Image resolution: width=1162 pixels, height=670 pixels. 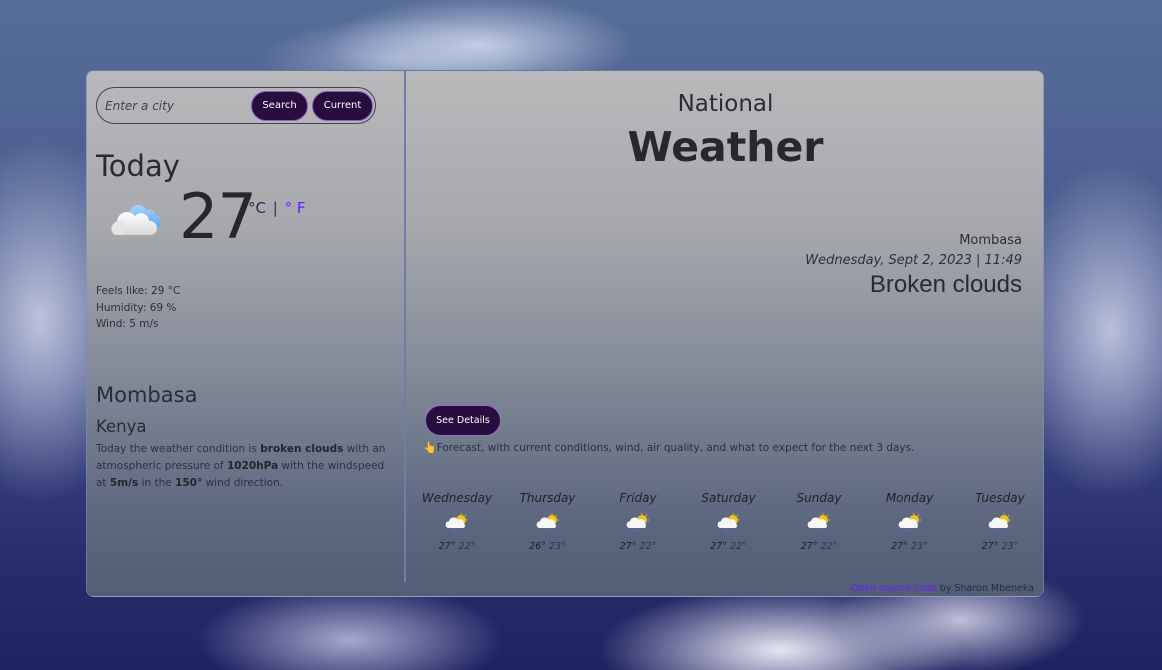 What do you see at coordinates (638, 498) in the screenshot?
I see `forecast-day-name: Friday` at bounding box center [638, 498].